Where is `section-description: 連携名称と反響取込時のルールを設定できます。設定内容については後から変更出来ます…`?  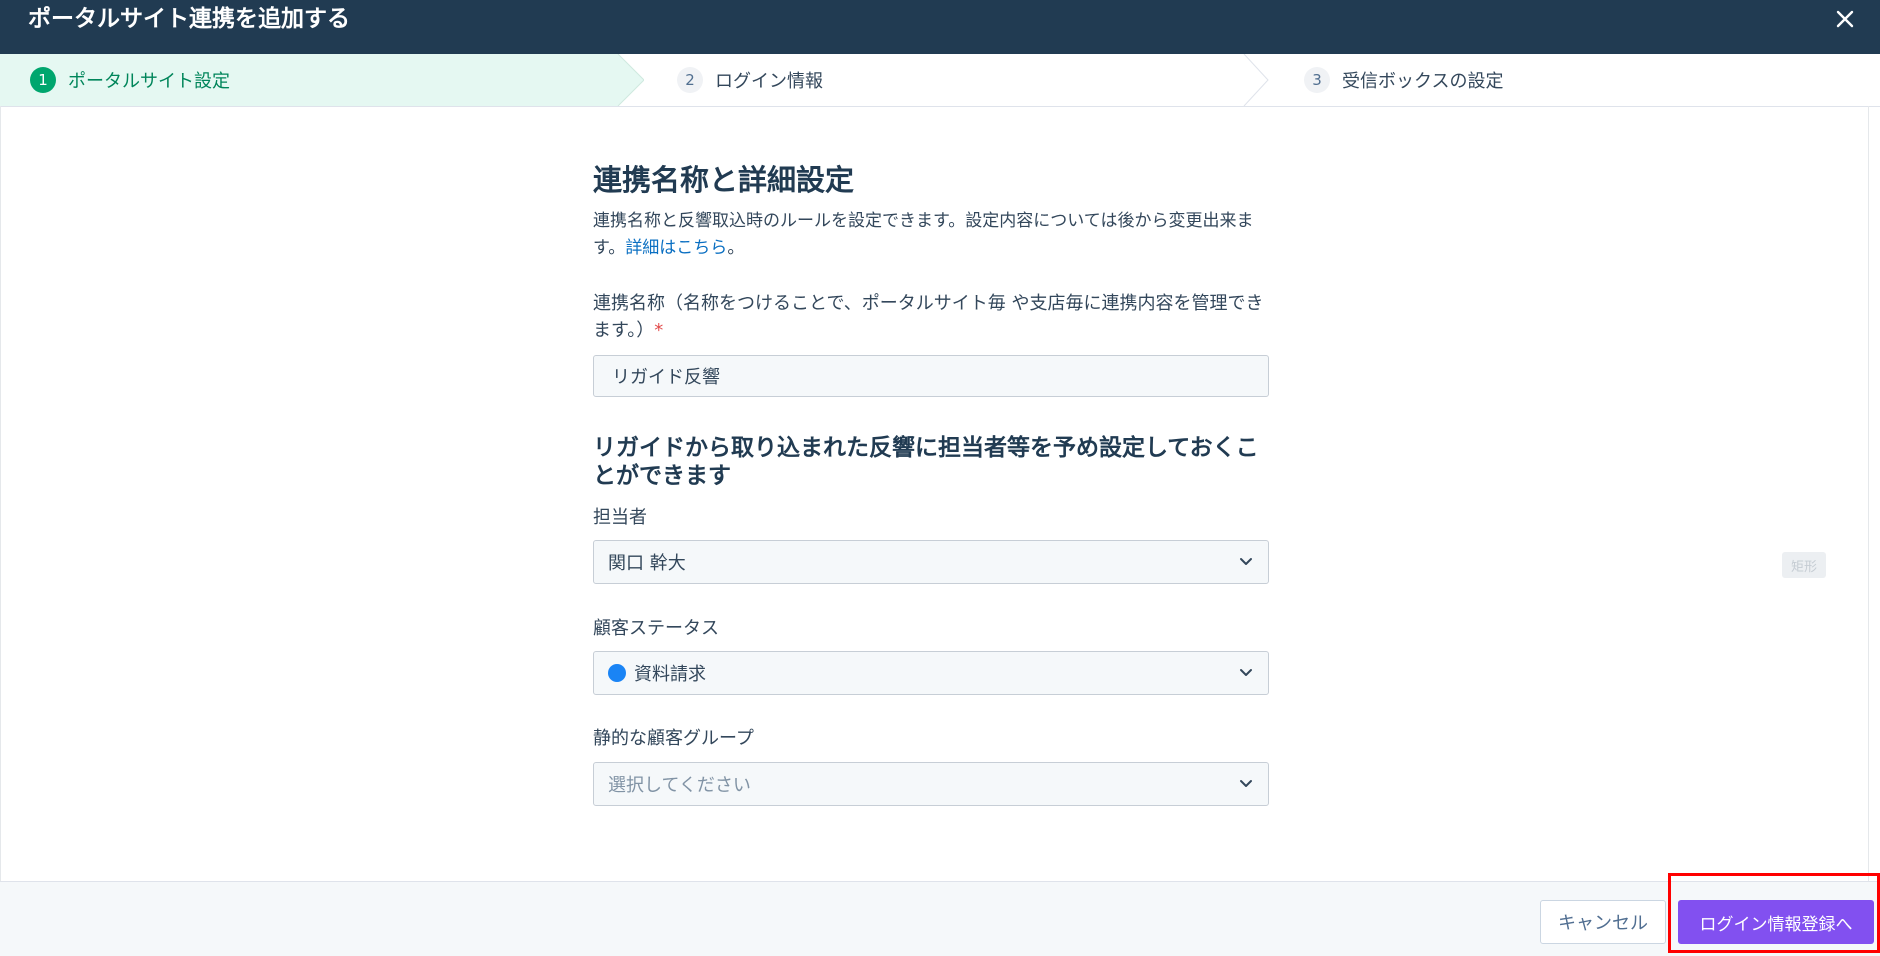
section-description: 連携名称と反響取込時のルールを設定できます。設定内容については後から変更出来ます… is located at coordinates (931, 235).